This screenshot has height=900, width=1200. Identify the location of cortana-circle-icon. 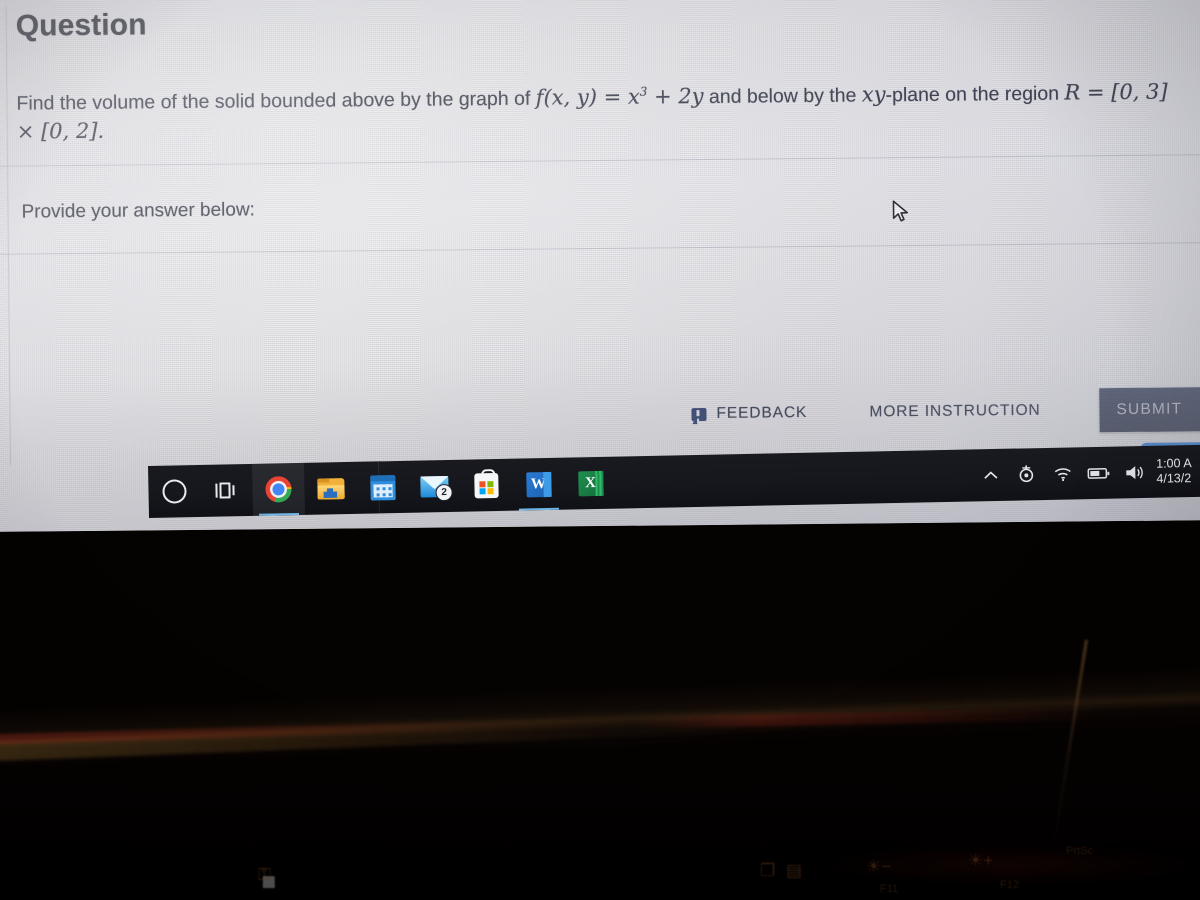
(174, 491).